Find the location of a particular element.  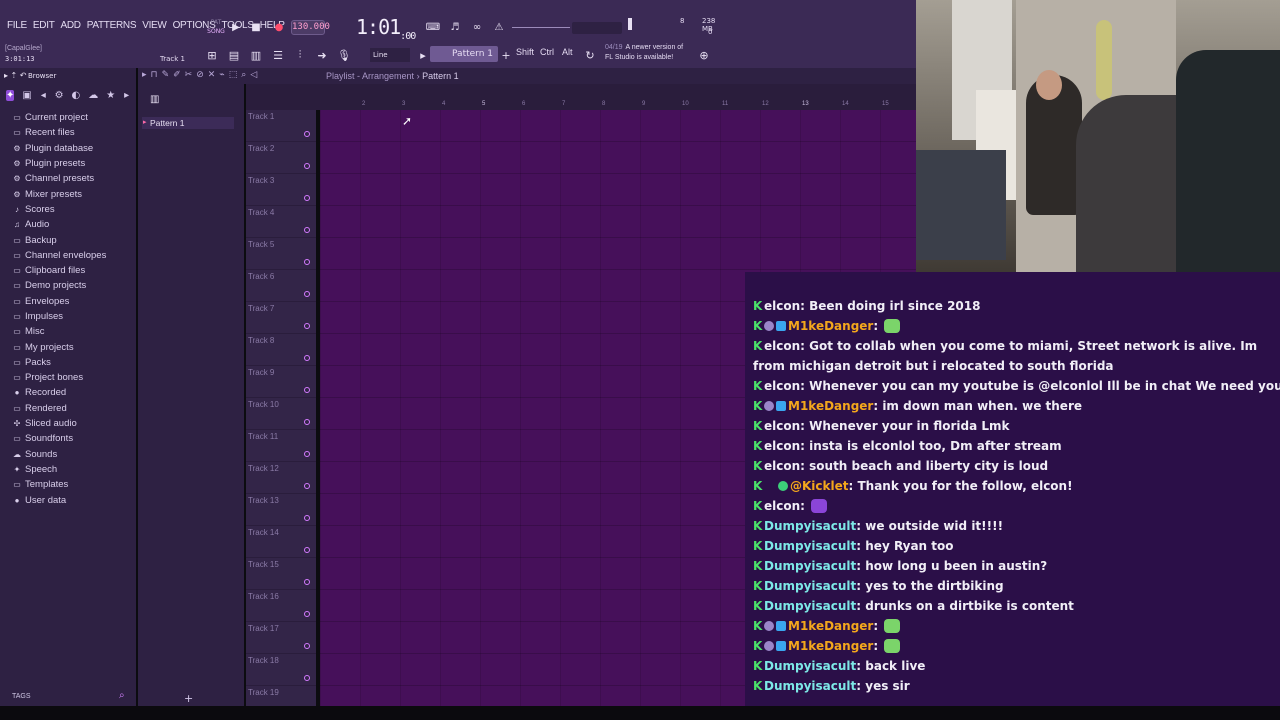

browser-item: ▭ Soundfonts is located at coordinates (74, 438).